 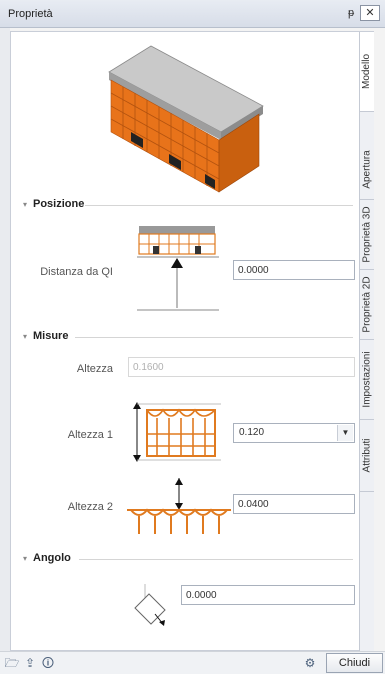 I want to click on panel-left-edge, so click(x=5, y=339).